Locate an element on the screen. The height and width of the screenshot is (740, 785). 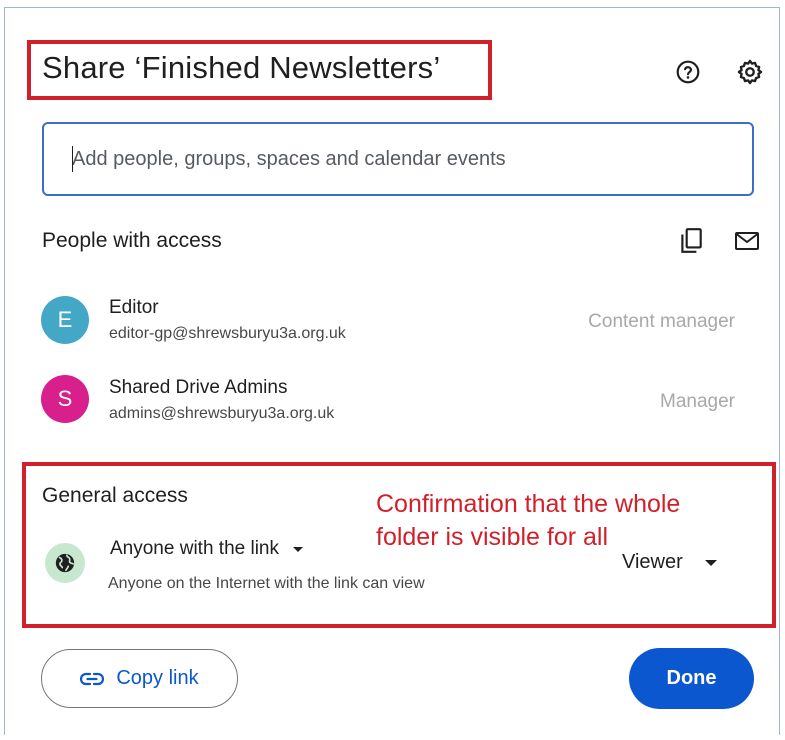
person-role: Content manager is located at coordinates (661, 321).